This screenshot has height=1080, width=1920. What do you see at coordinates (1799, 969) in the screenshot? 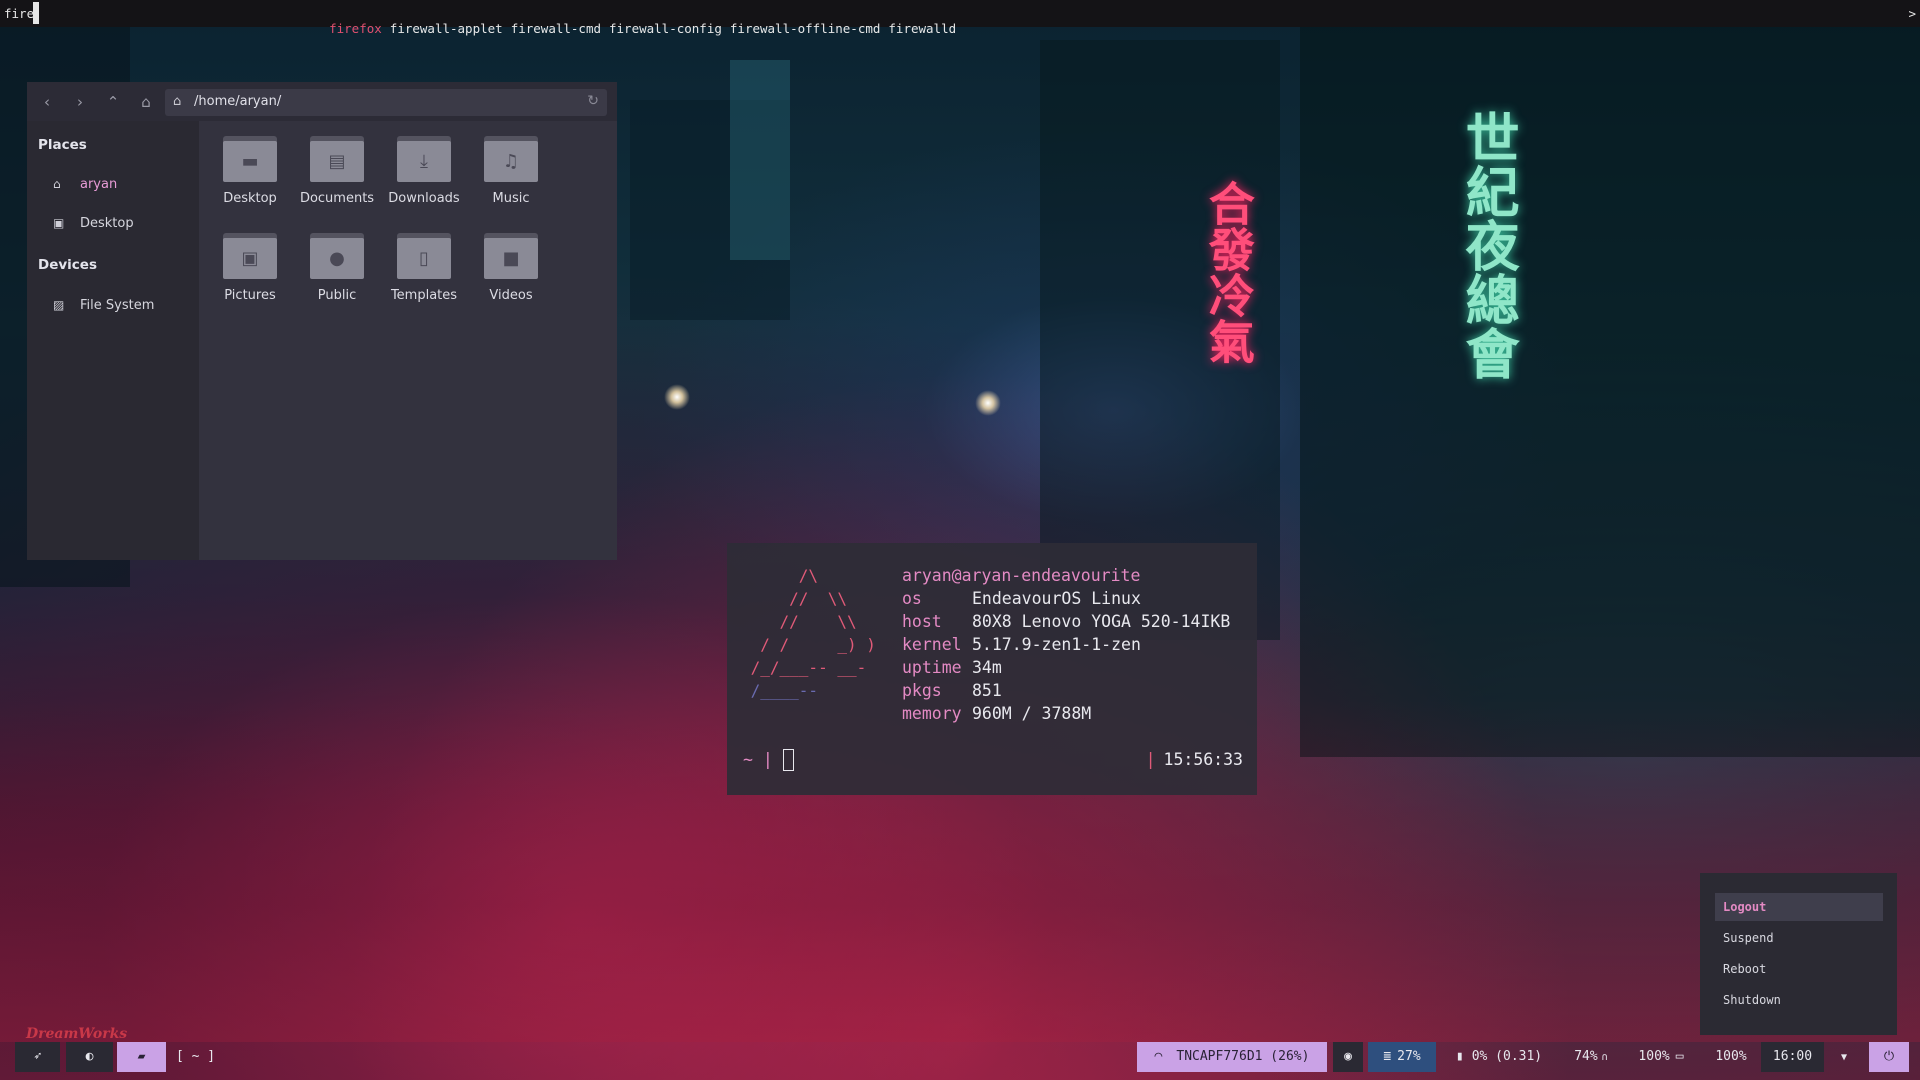
I see `reboot-option: Reboot` at bounding box center [1799, 969].